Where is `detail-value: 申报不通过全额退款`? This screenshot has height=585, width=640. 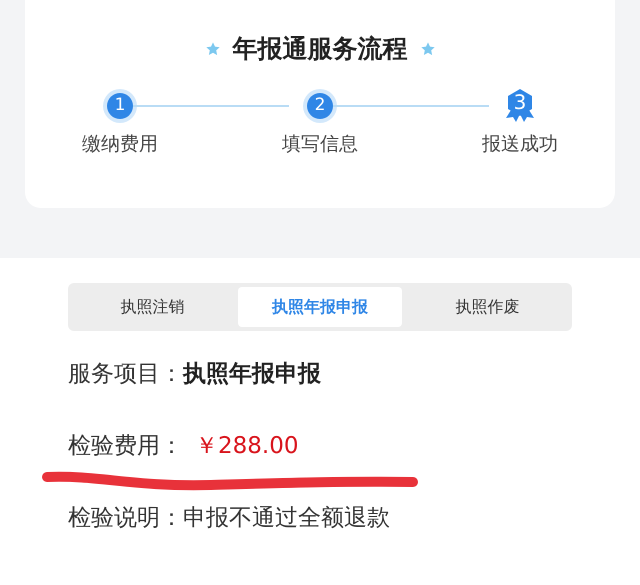
detail-value: 申报不通过全额退款 is located at coordinates (286, 518).